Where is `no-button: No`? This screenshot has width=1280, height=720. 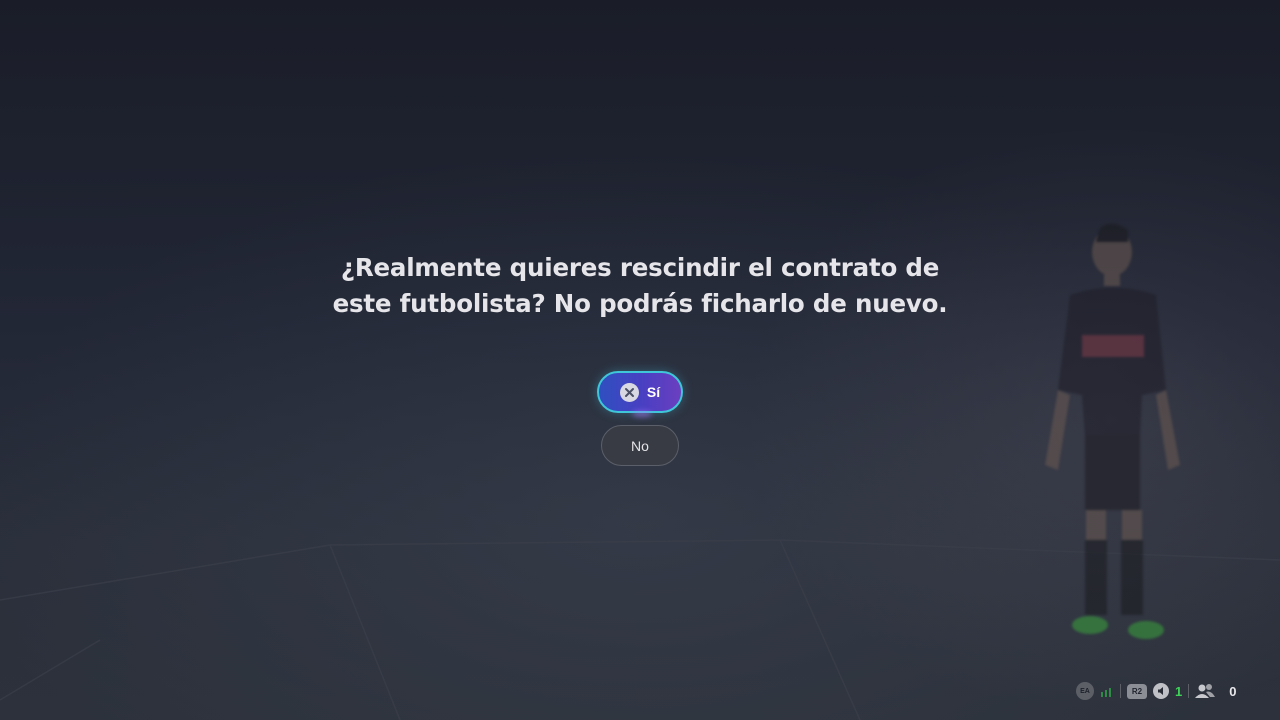 no-button: No is located at coordinates (640, 445).